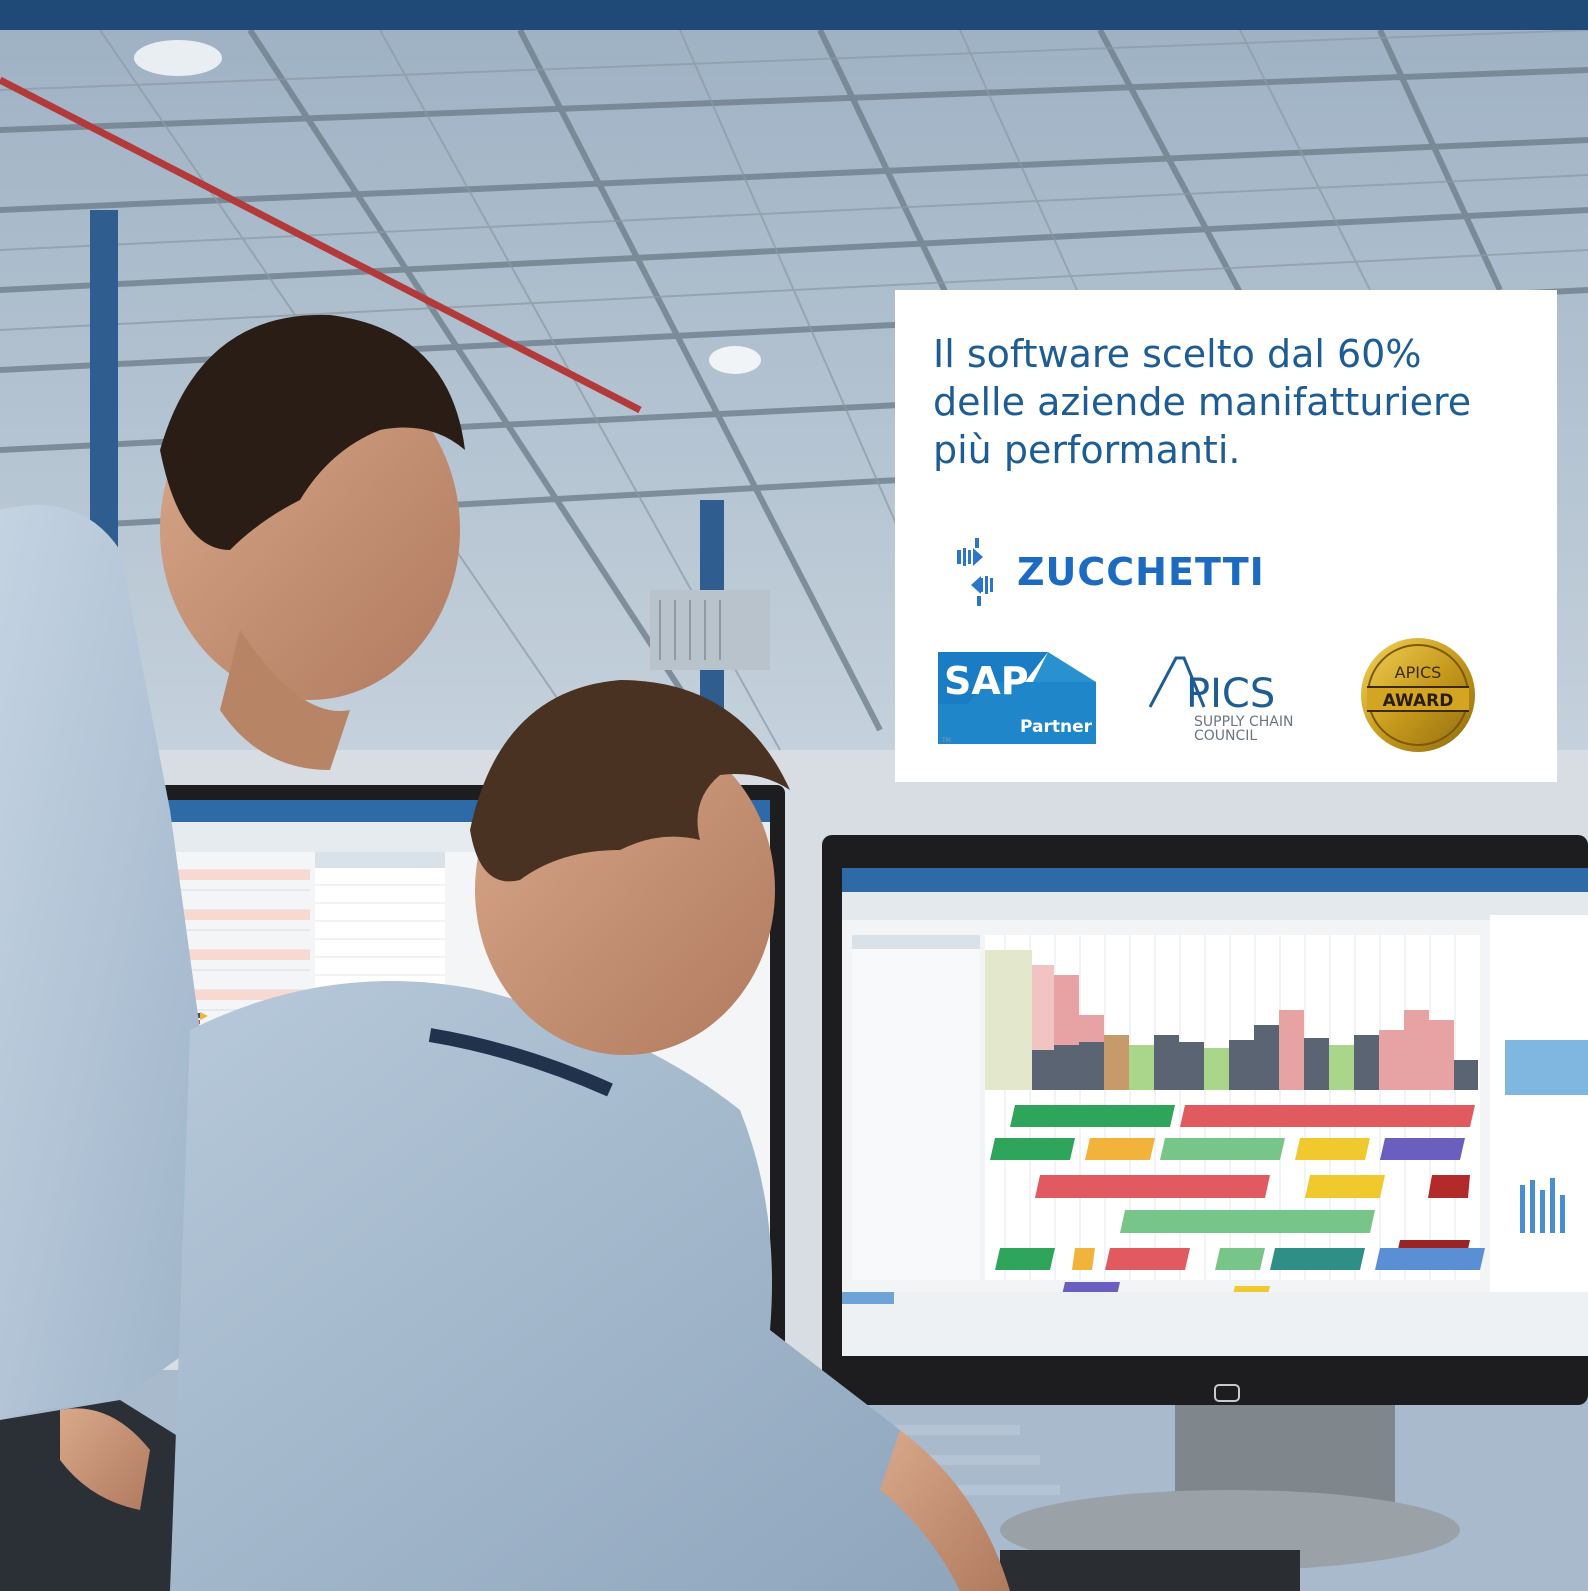 The image size is (1588, 1591). What do you see at coordinates (1202, 402) in the screenshot?
I see `headline-line-2: delle aziende manifatturiere` at bounding box center [1202, 402].